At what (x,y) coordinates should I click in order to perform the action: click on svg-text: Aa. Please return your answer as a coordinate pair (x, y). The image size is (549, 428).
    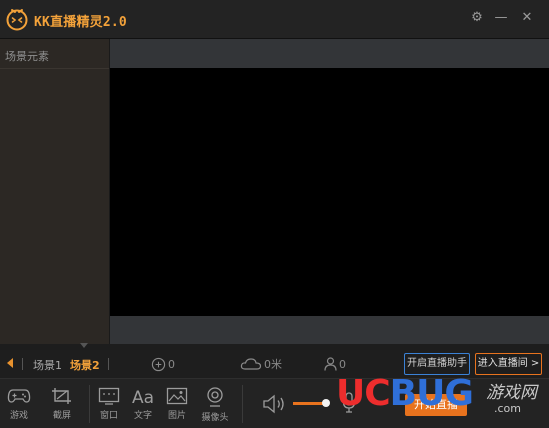
    Looking at the image, I should click on (143, 396).